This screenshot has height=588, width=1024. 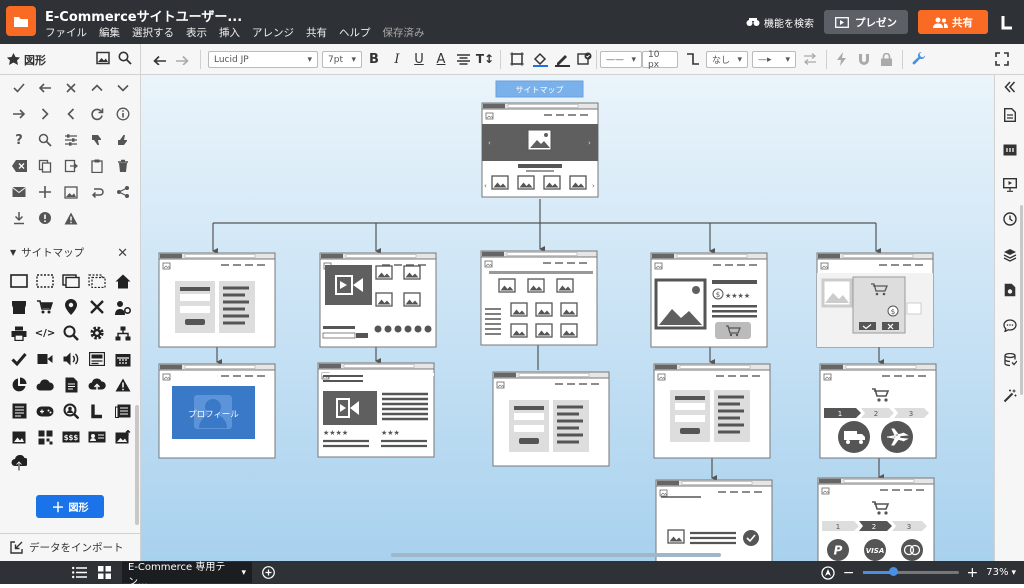 I want to click on volume-icon, so click(x=71, y=359).